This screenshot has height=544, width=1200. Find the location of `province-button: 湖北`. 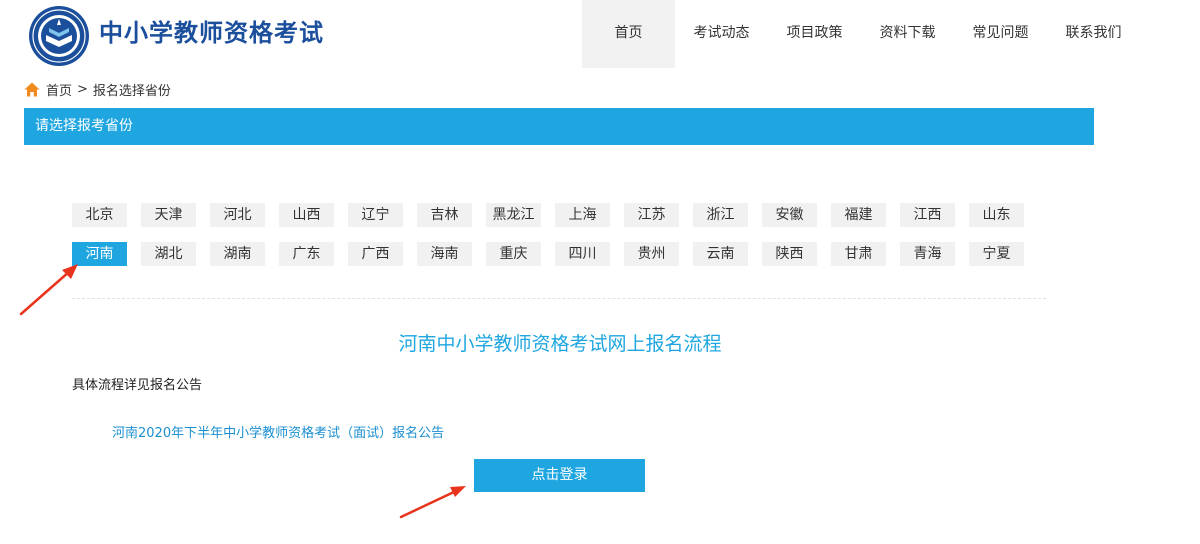

province-button: 湖北 is located at coordinates (168, 254).